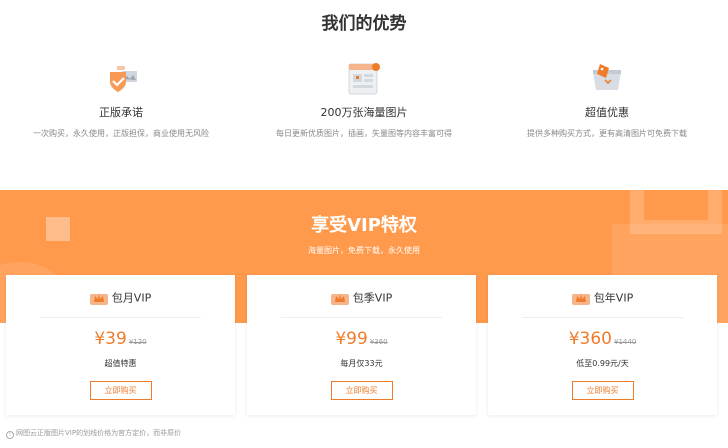 Image resolution: width=728 pixels, height=448 pixels. I want to click on plan-note: 低至0.99元/天, so click(602, 363).